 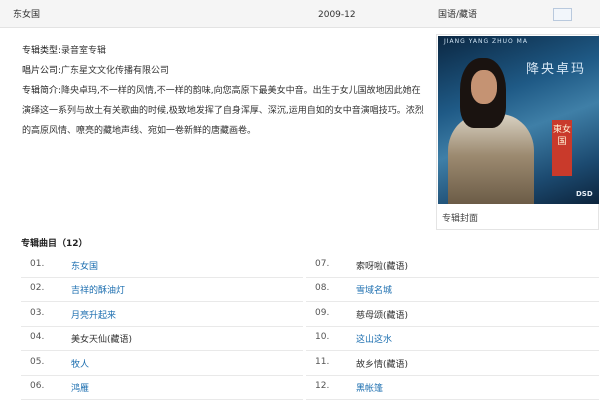 What do you see at coordinates (382, 315) in the screenshot?
I see `track-title: 慈母颂(藏语)` at bounding box center [382, 315].